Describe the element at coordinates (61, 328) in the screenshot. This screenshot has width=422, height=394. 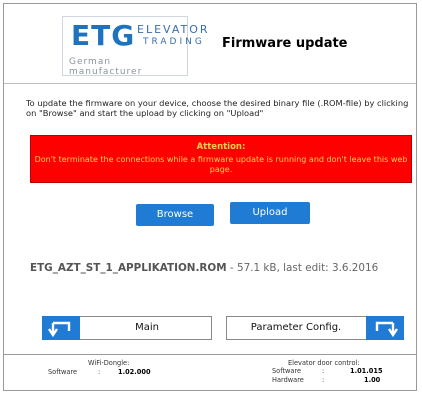
I see `return-left-arrow-icon` at that location.